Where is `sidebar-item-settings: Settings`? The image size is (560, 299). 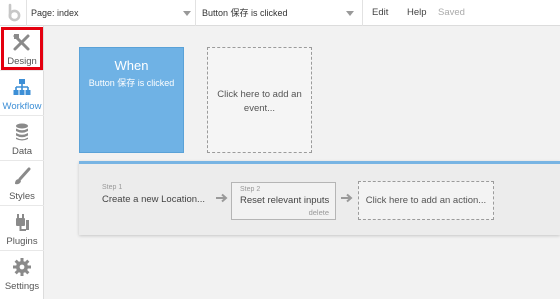 sidebar-item-settings: Settings is located at coordinates (22, 273).